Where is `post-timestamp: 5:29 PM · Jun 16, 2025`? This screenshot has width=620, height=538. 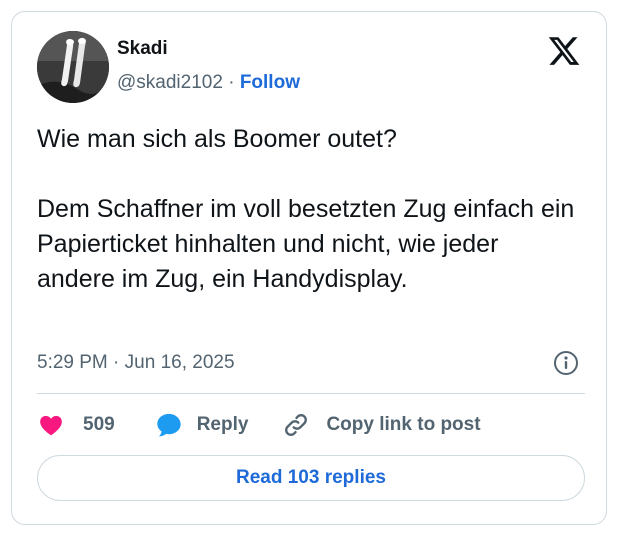 post-timestamp: 5:29 PM · Jun 16, 2025 is located at coordinates (136, 363).